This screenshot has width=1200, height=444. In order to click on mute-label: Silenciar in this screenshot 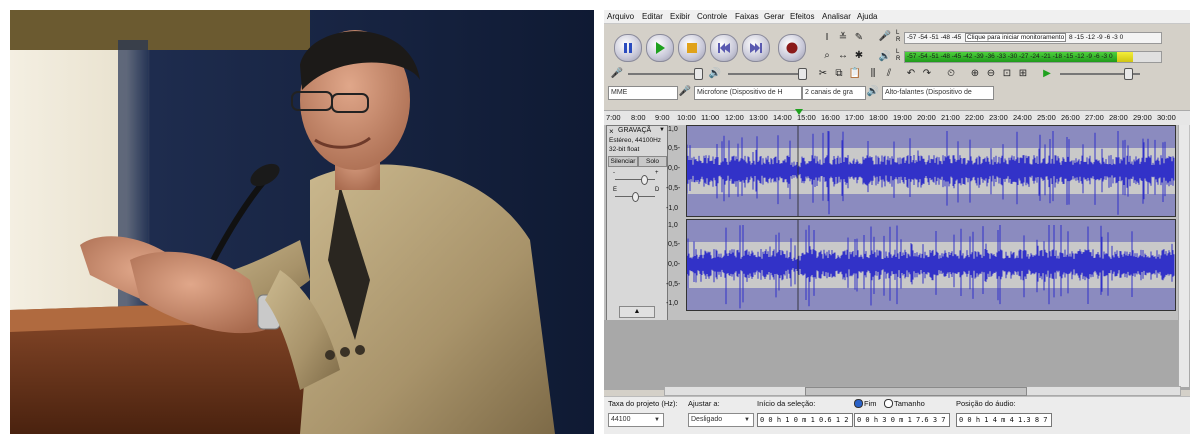, I will do `click(623, 161)`.